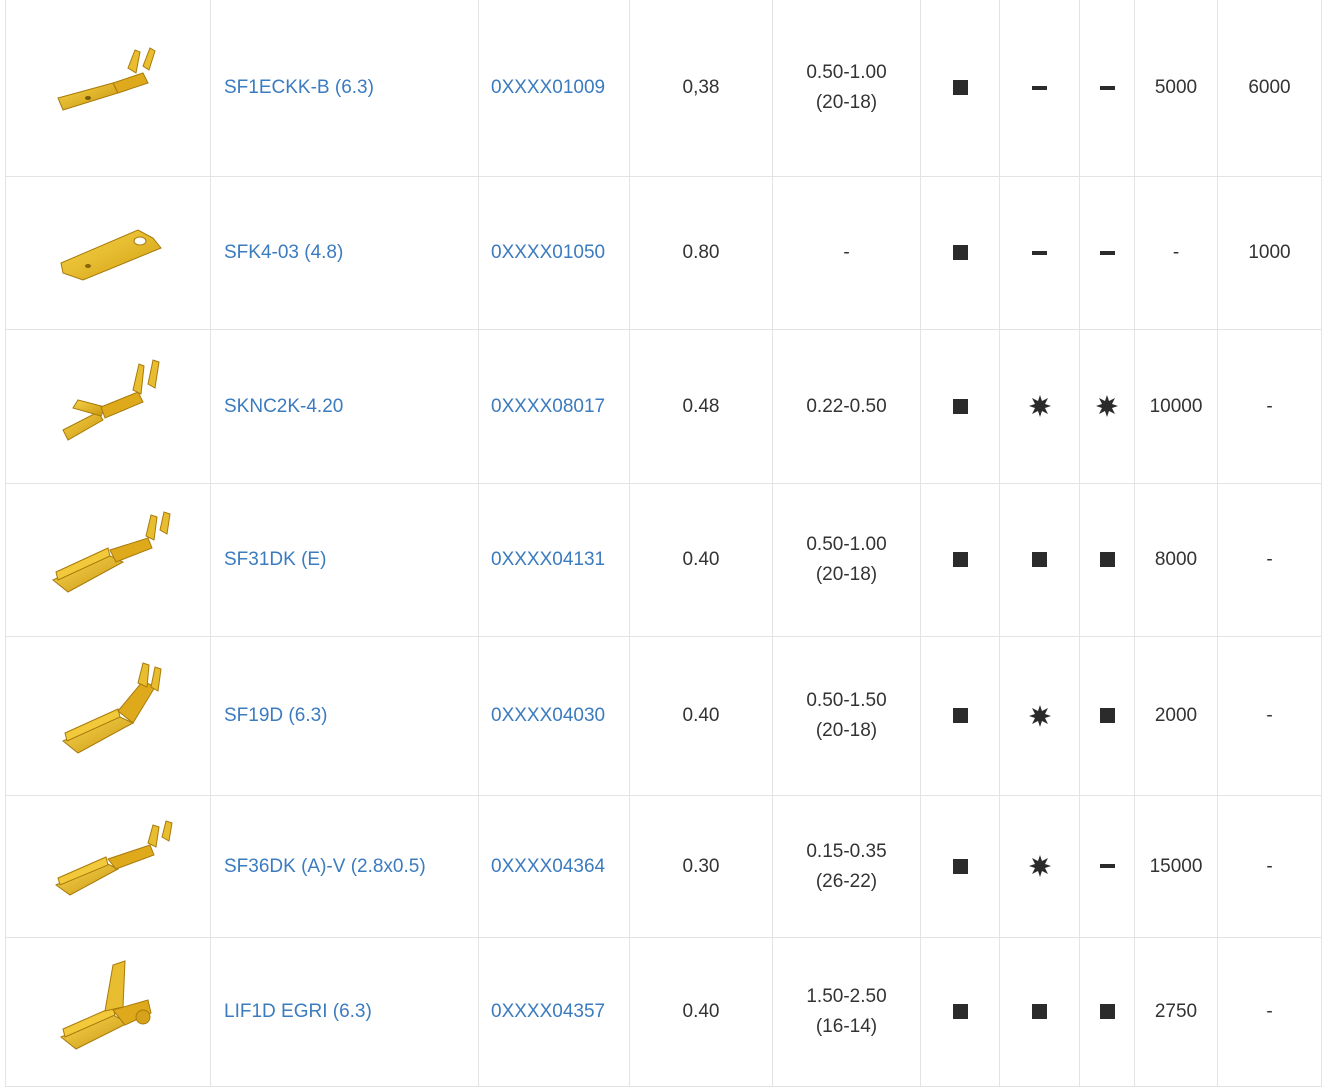 The height and width of the screenshot is (1087, 1323). What do you see at coordinates (344, 253) in the screenshot?
I see `product-name-cell: SFK4-03 (4.8)` at bounding box center [344, 253].